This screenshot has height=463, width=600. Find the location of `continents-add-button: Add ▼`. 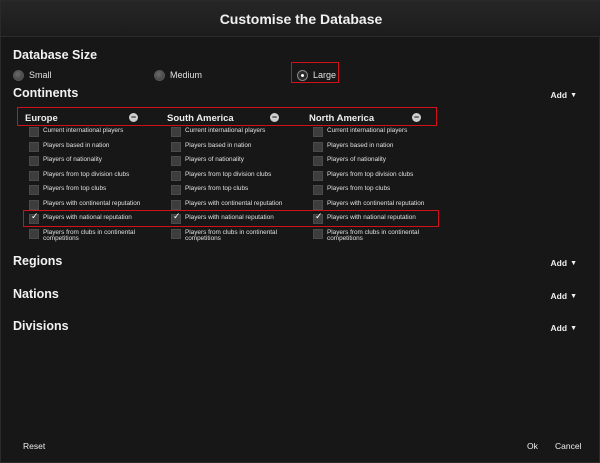

continents-add-button: Add ▼ is located at coordinates (564, 95).